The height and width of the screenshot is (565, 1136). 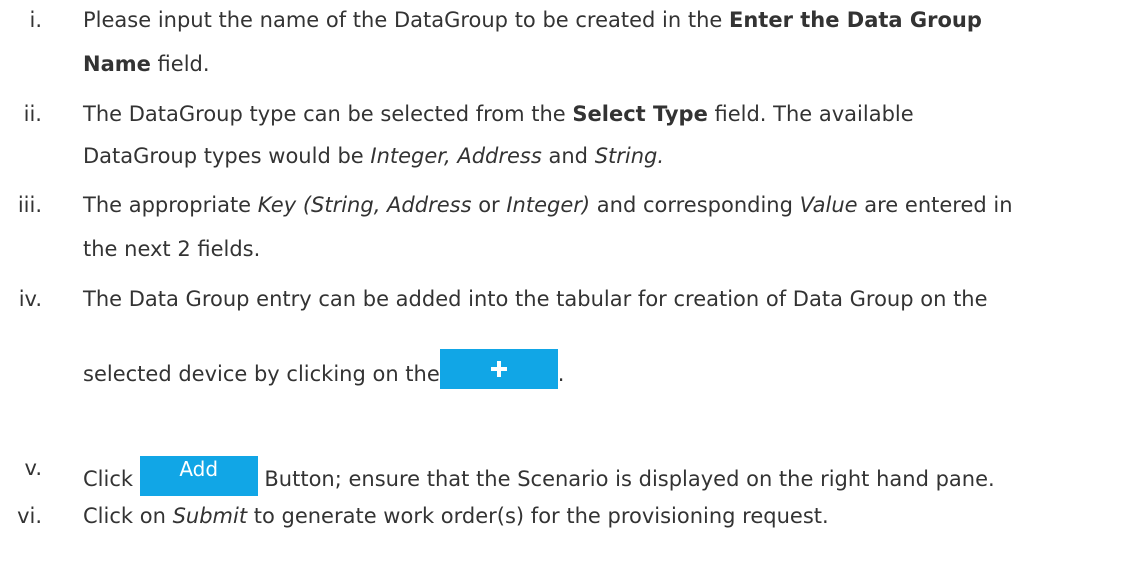 I want to click on text: Click on, so click(x=128, y=516).